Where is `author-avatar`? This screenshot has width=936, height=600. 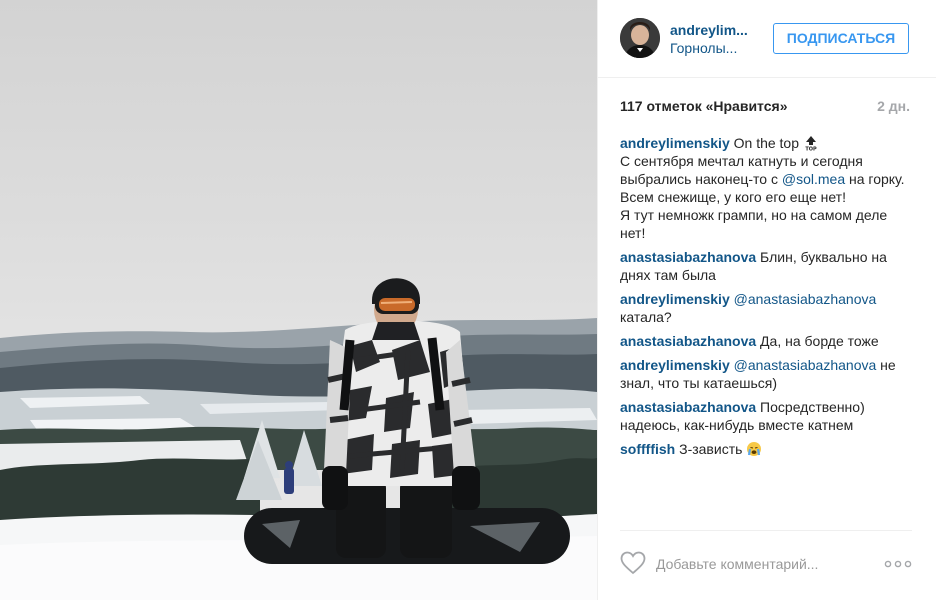
author-avatar is located at coordinates (640, 38).